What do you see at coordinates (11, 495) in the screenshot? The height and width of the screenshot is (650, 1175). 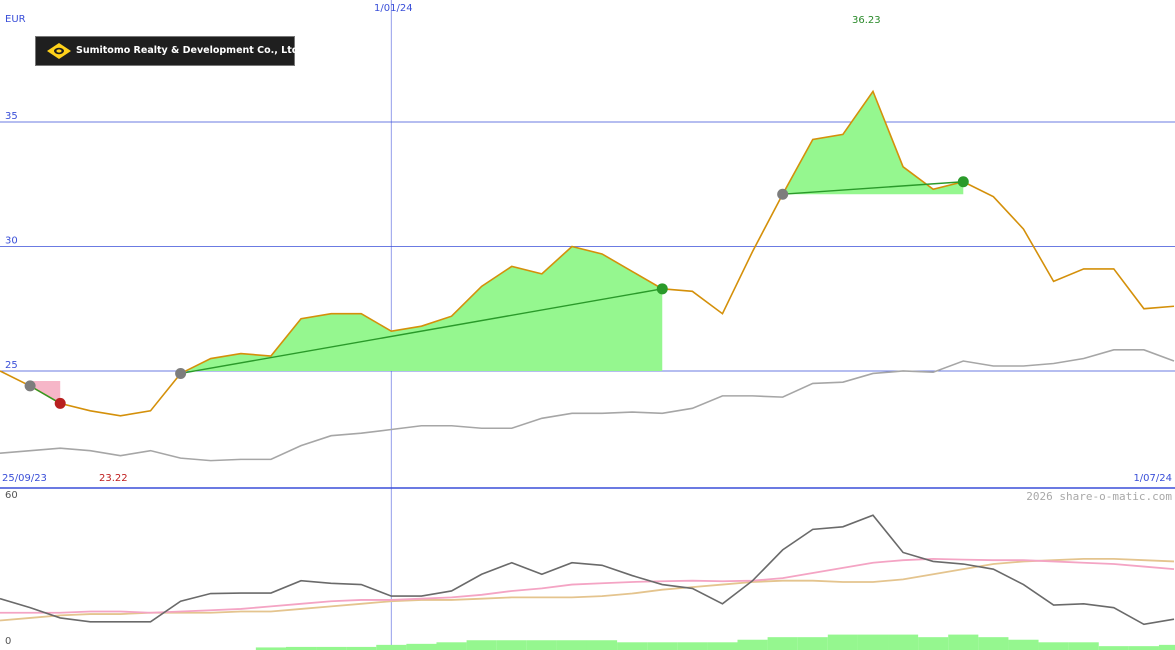 I see `osc-top-label: 60` at bounding box center [11, 495].